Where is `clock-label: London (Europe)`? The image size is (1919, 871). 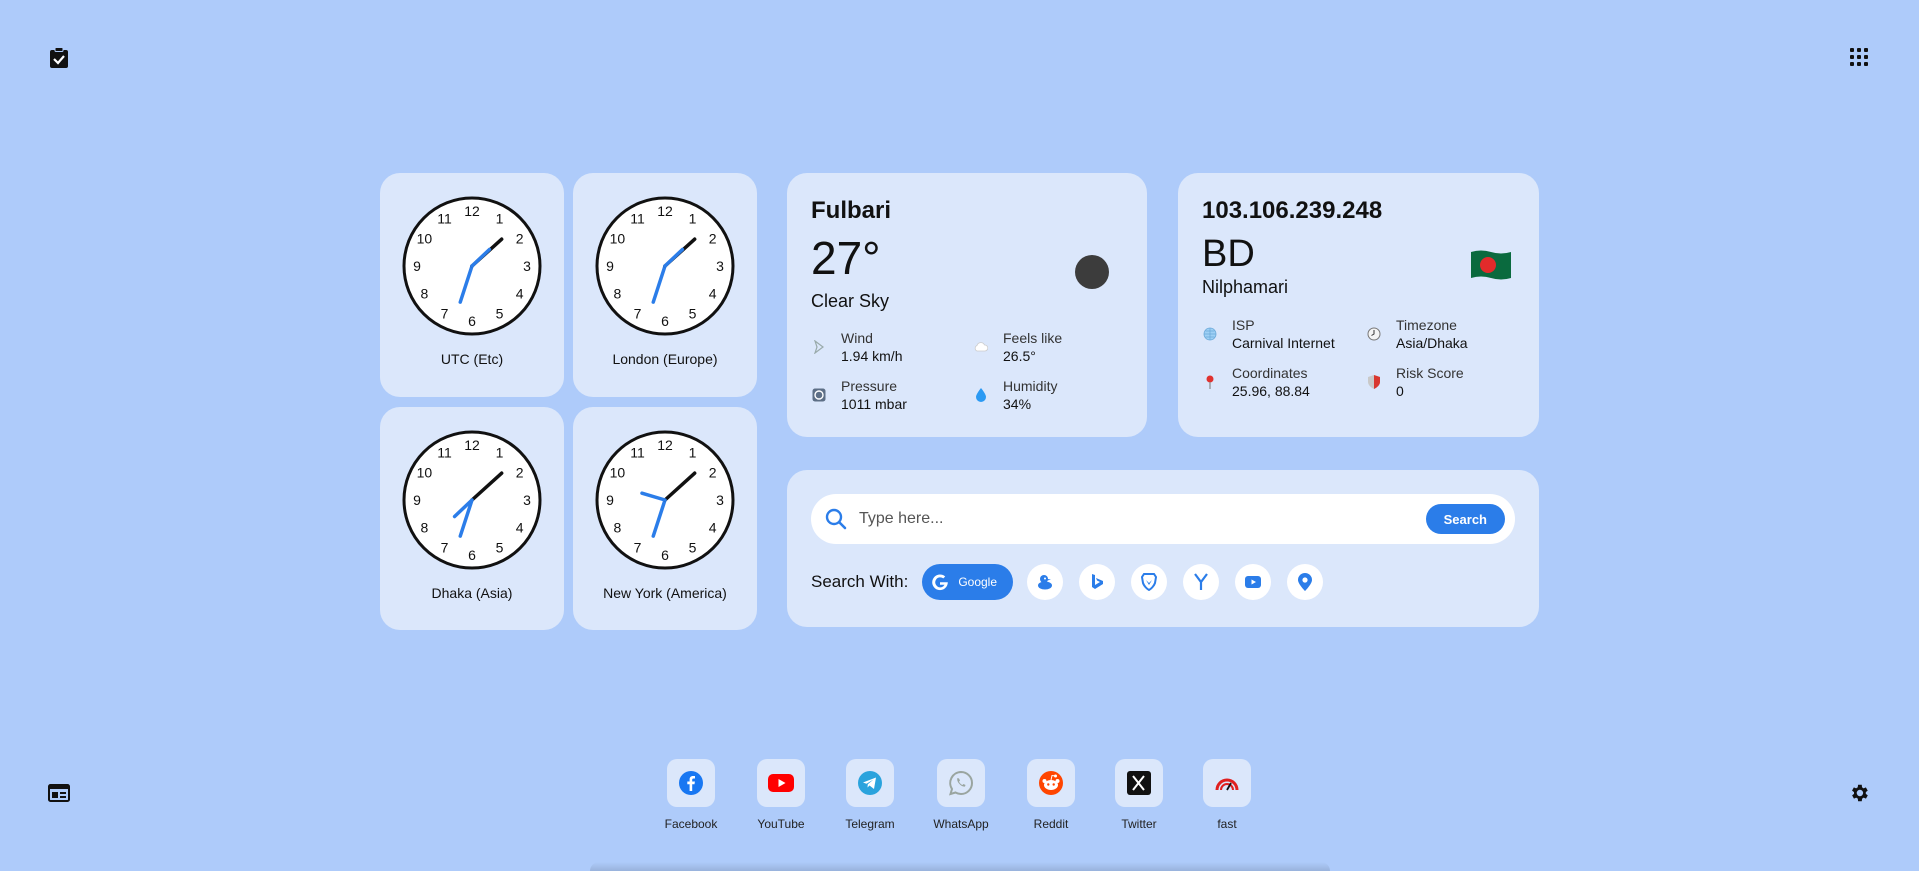
clock-label: London (Europe) is located at coordinates (665, 359).